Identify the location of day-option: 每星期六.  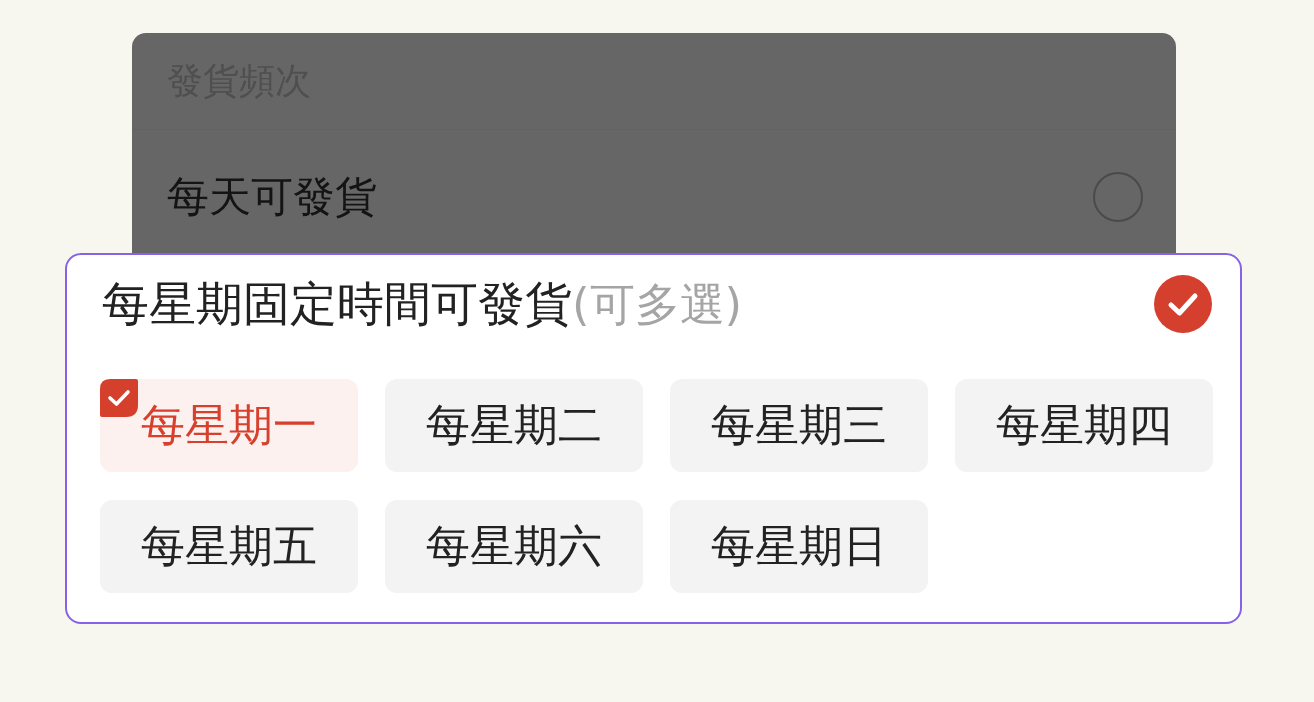
(514, 546).